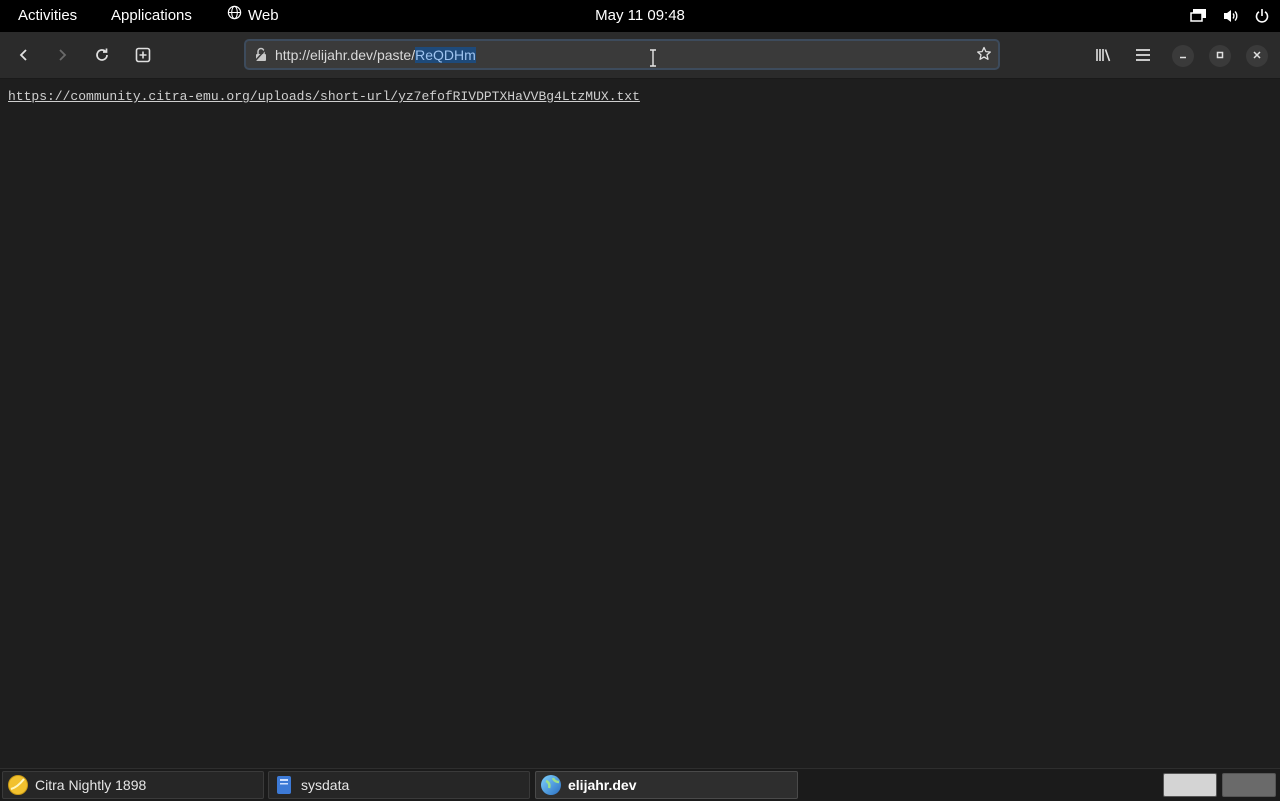 This screenshot has width=1280, height=801. I want to click on url-text: http://elijahr.dev/paste/ReQDHm, so click(375, 54).